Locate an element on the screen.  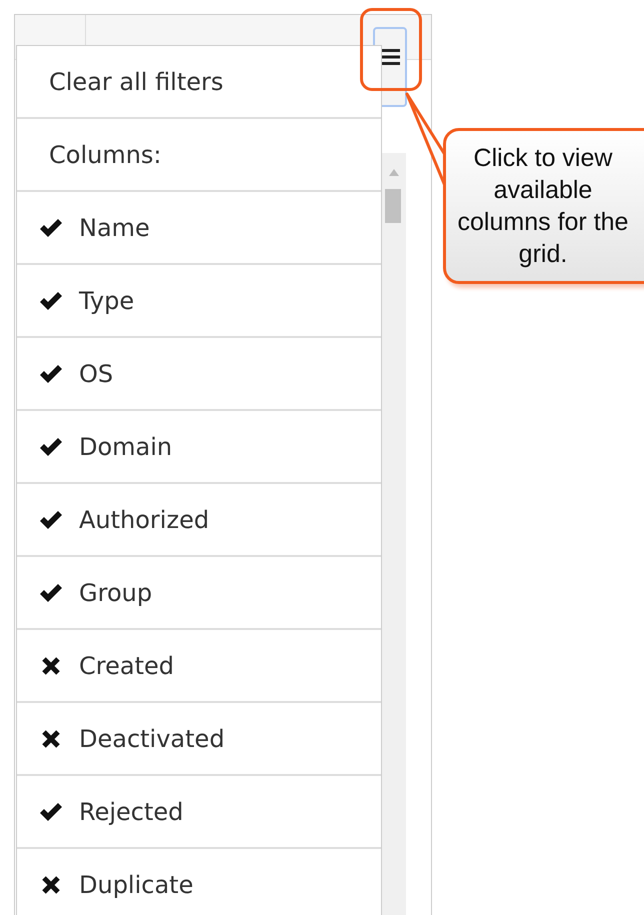
menu-section-label: Columns: is located at coordinates (199, 155).